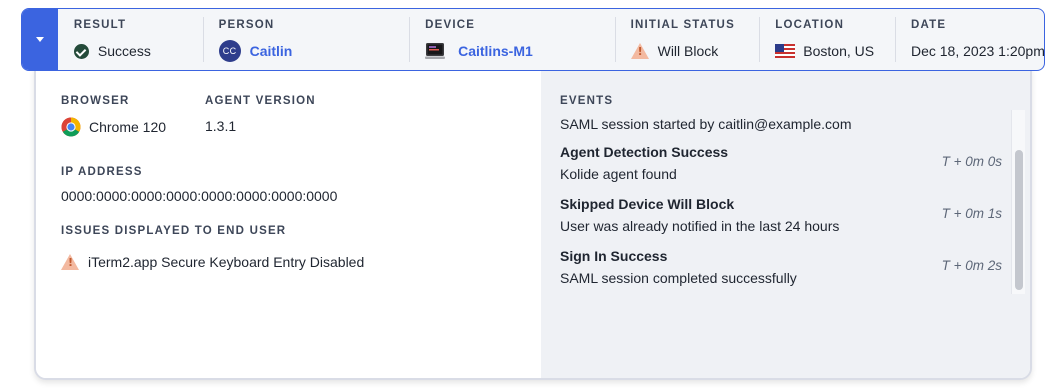  I want to click on initial-status-text: Will Block, so click(688, 51).